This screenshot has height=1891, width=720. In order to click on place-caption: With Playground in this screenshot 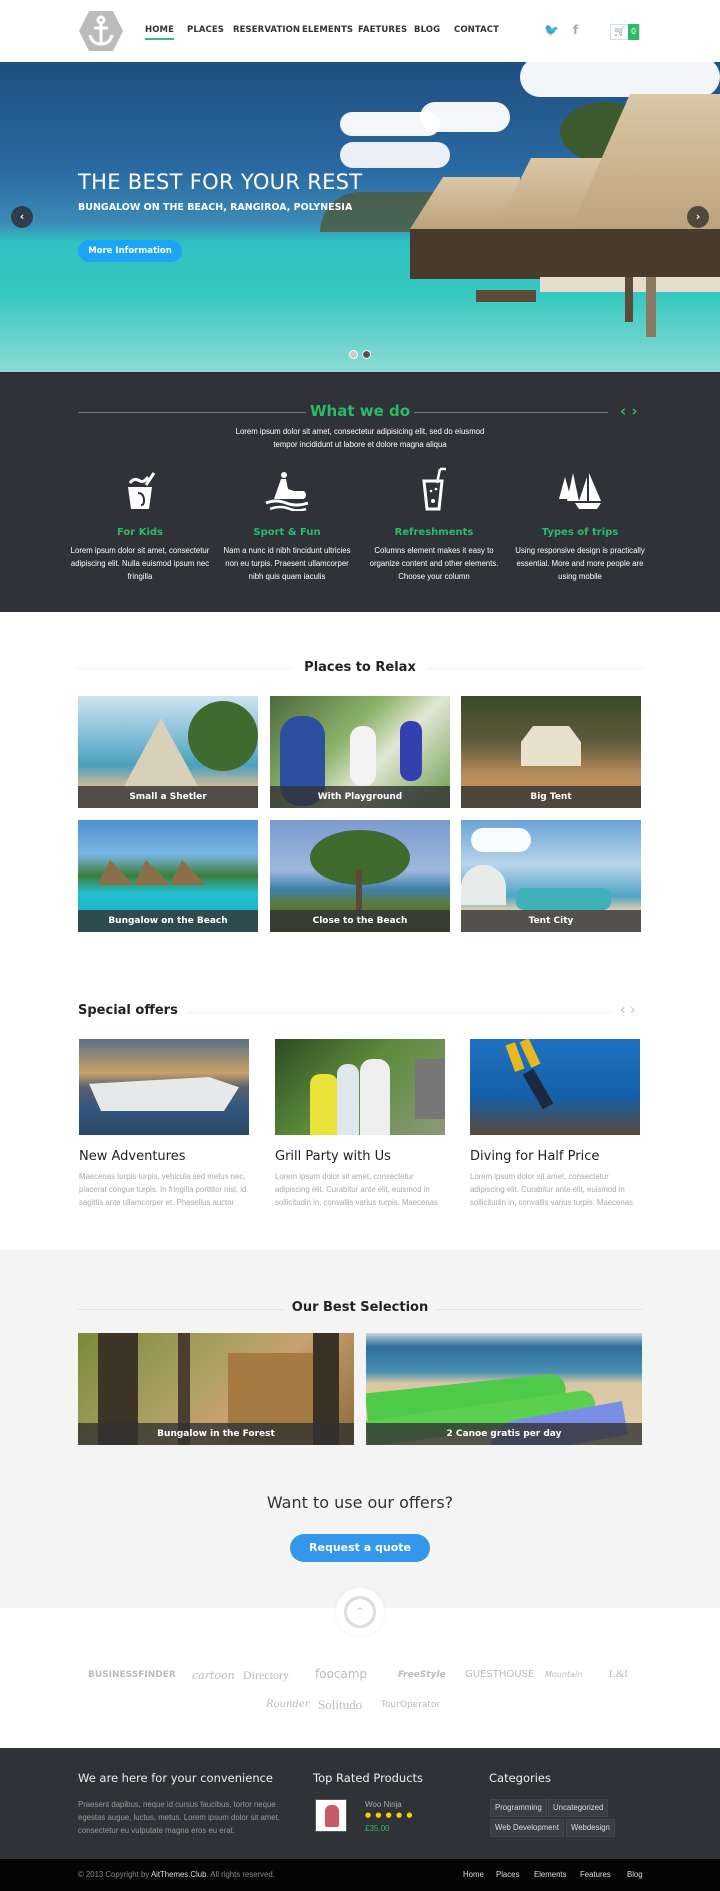, I will do `click(360, 797)`.